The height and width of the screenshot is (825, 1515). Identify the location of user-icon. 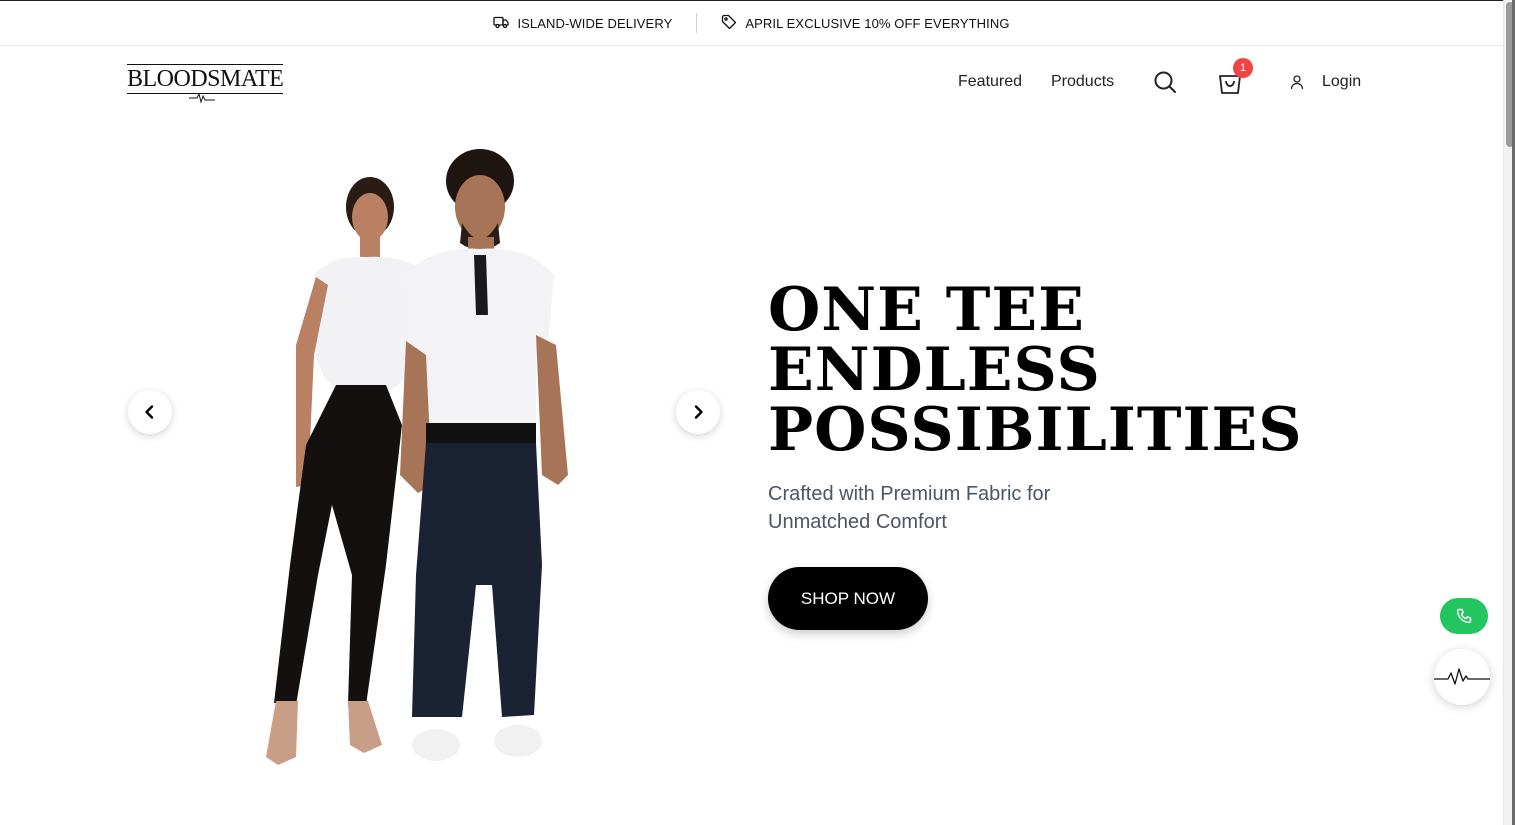
(1297, 82).